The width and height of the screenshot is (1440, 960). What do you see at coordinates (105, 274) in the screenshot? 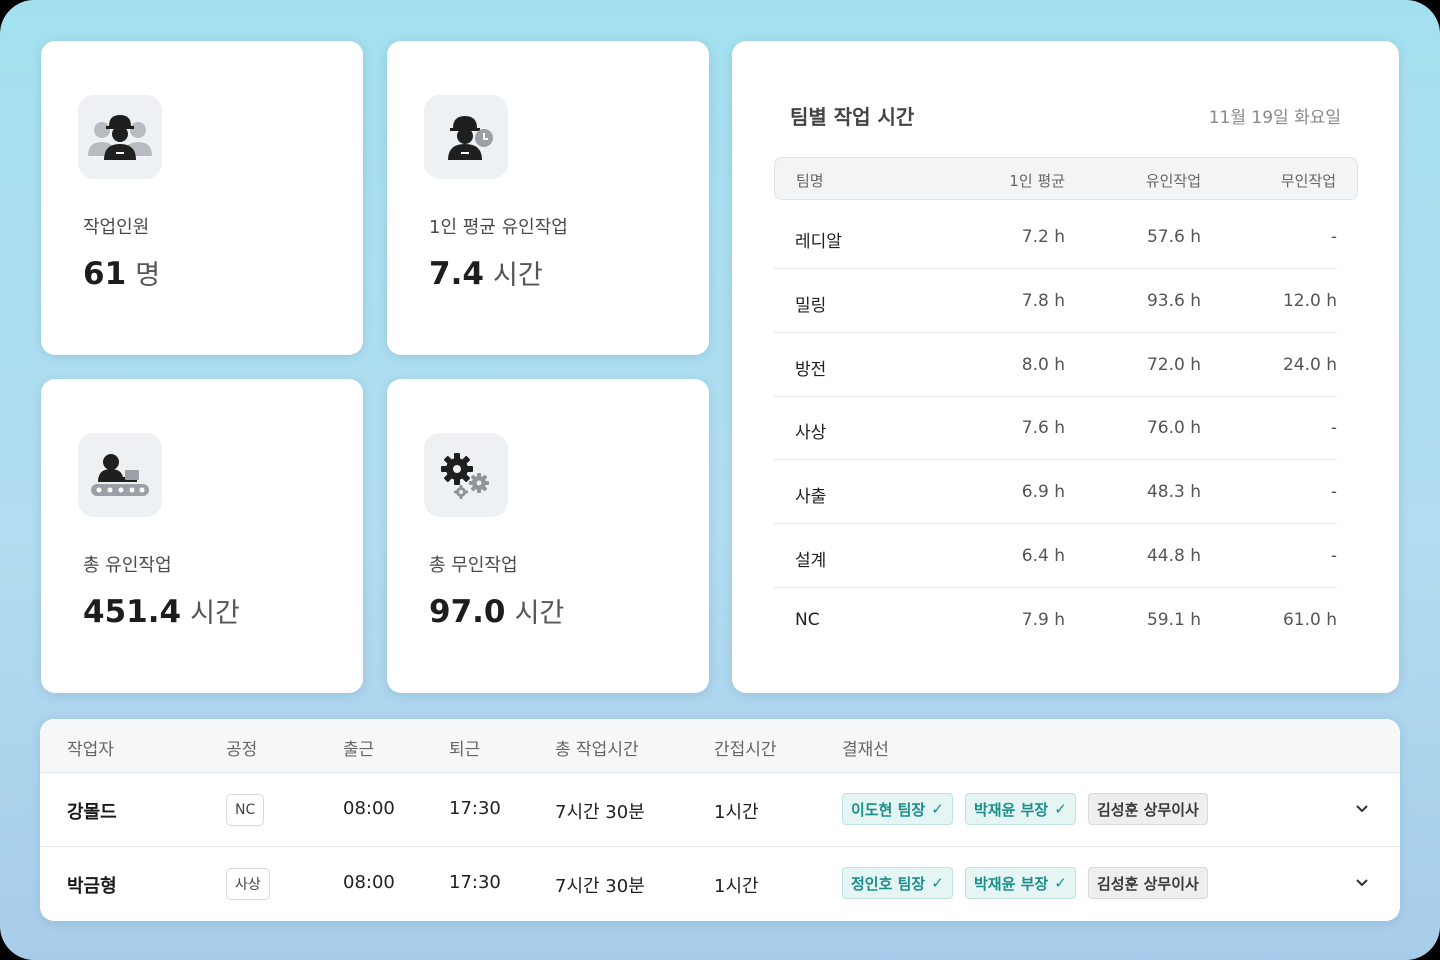
I see `stat-value: 61` at bounding box center [105, 274].